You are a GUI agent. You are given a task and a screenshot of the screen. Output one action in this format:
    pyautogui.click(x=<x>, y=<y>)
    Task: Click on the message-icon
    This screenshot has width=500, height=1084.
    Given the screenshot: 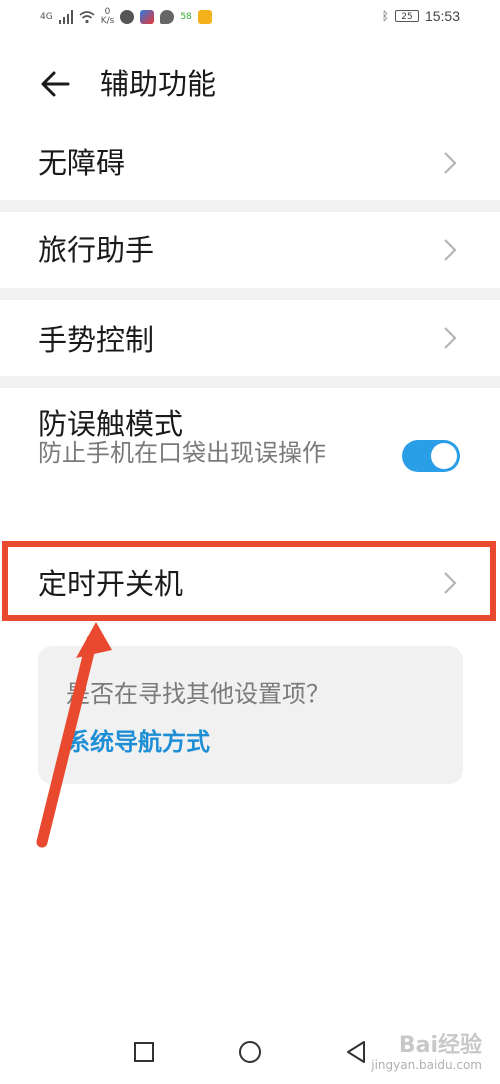 What is the action you would take?
    pyautogui.click(x=167, y=17)
    